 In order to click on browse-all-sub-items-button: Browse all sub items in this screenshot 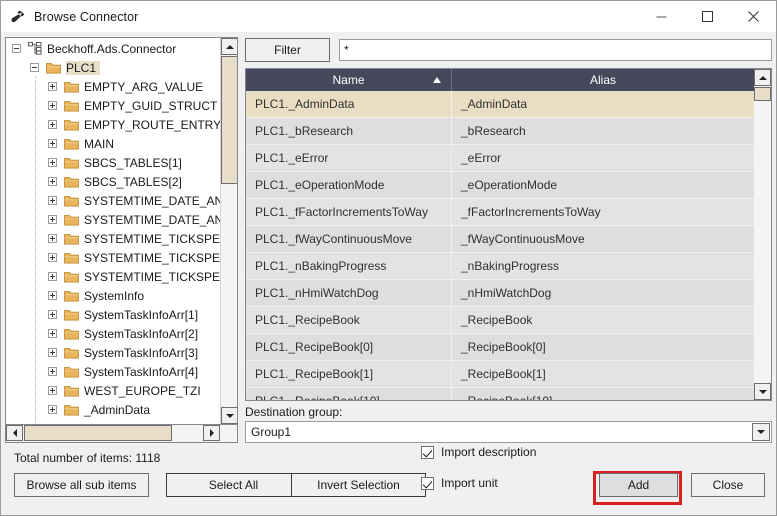, I will do `click(81, 485)`.